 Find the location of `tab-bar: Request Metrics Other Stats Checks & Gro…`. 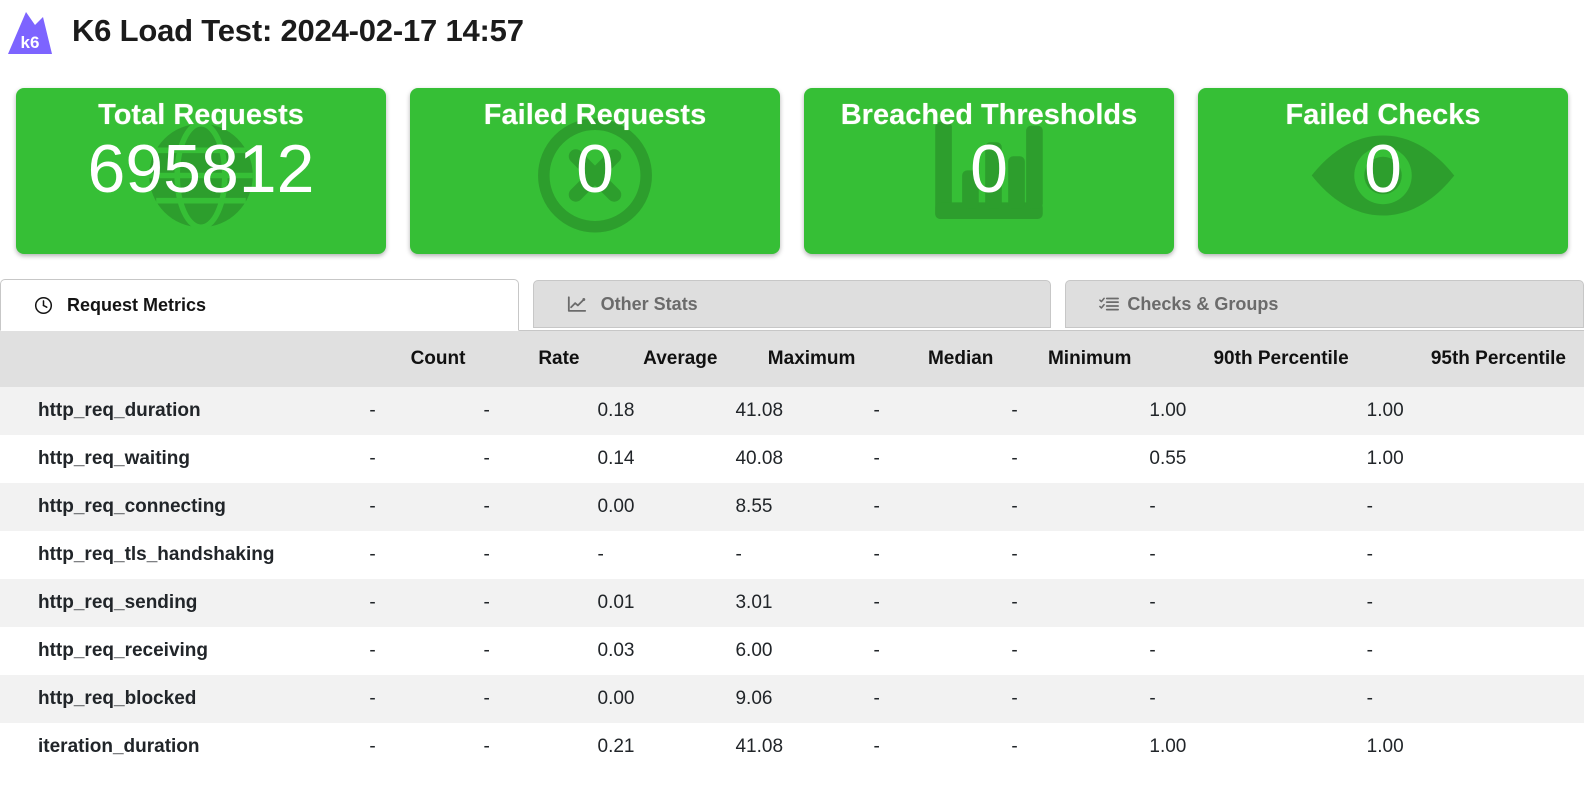

tab-bar: Request Metrics Other Stats Checks & Gro… is located at coordinates (792, 303).